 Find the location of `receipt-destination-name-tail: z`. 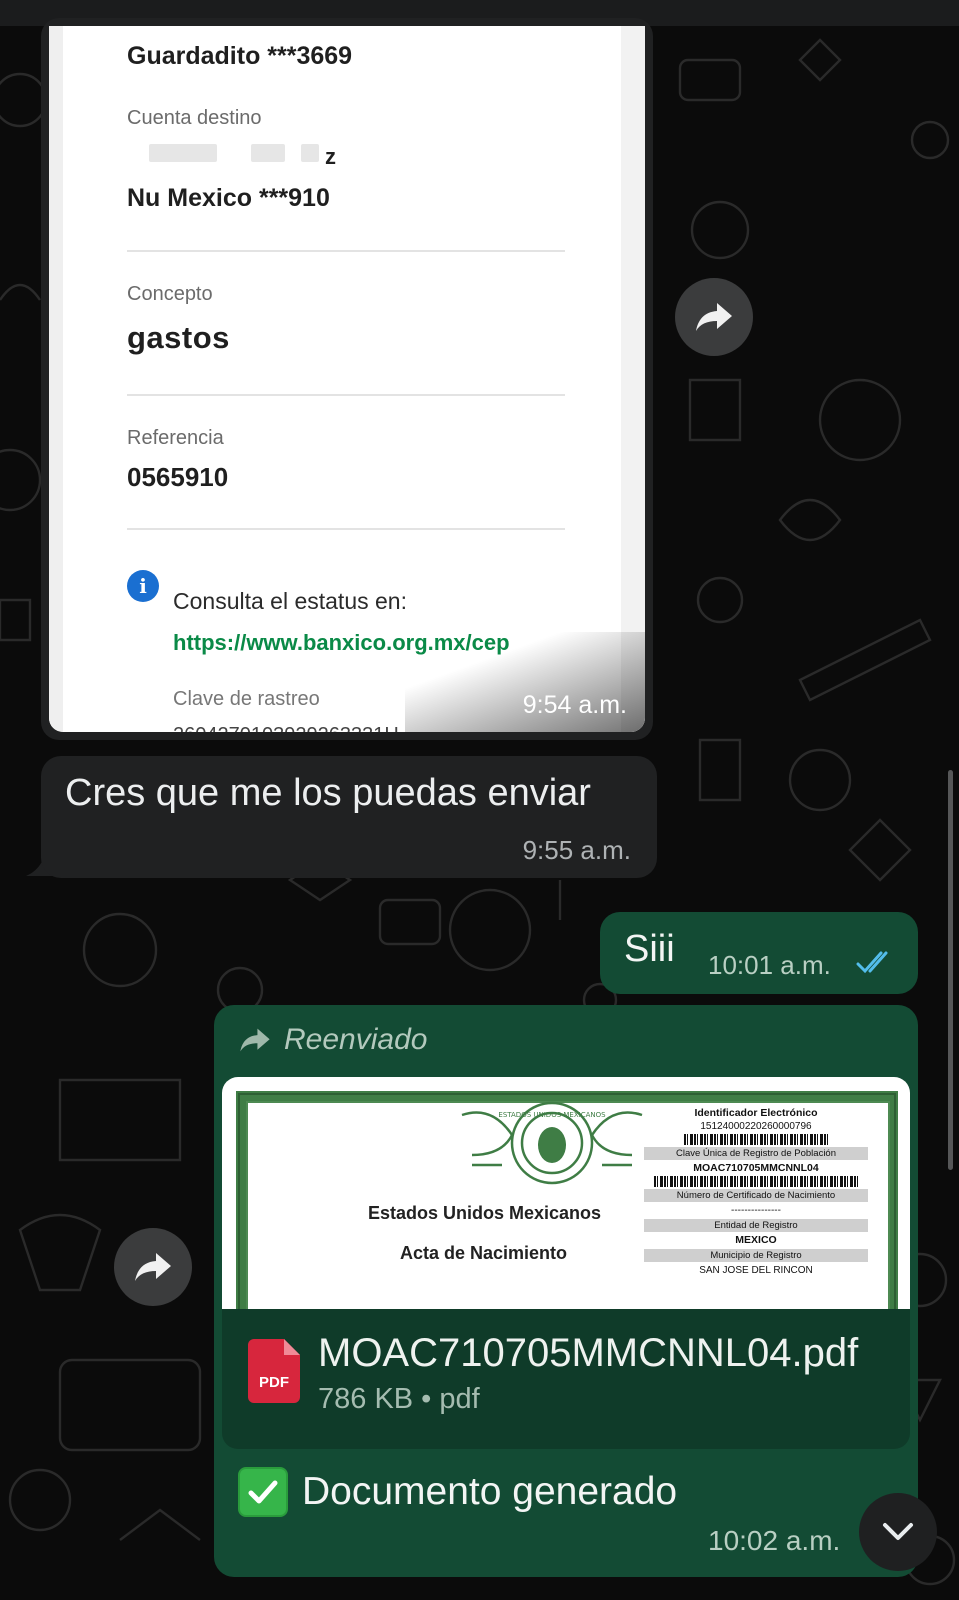

receipt-destination-name-tail: z is located at coordinates (330, 156).